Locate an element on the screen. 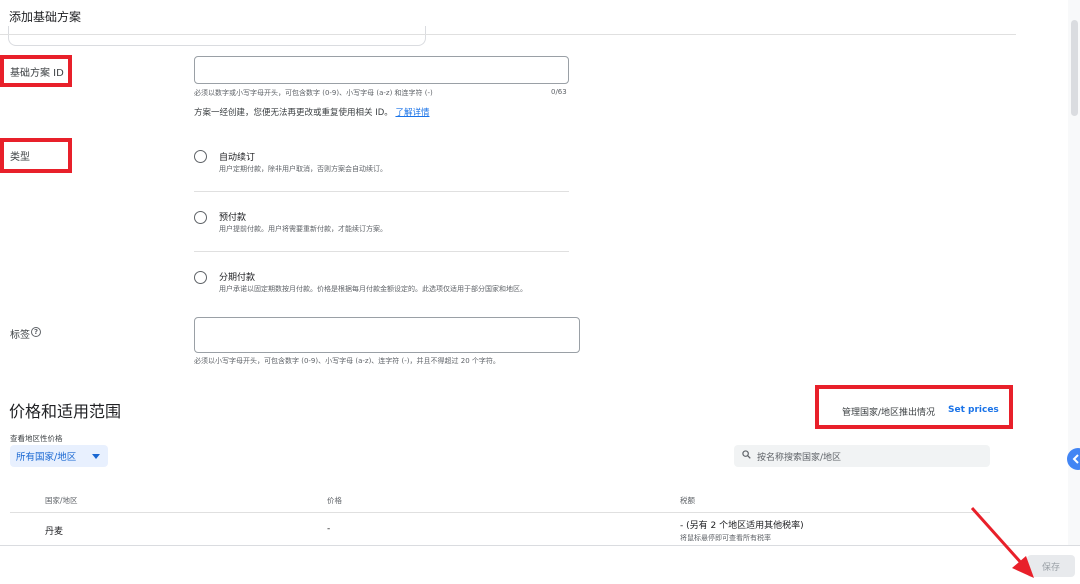  country-search-input: 按名称搜索国家/地区 is located at coordinates (862, 456).